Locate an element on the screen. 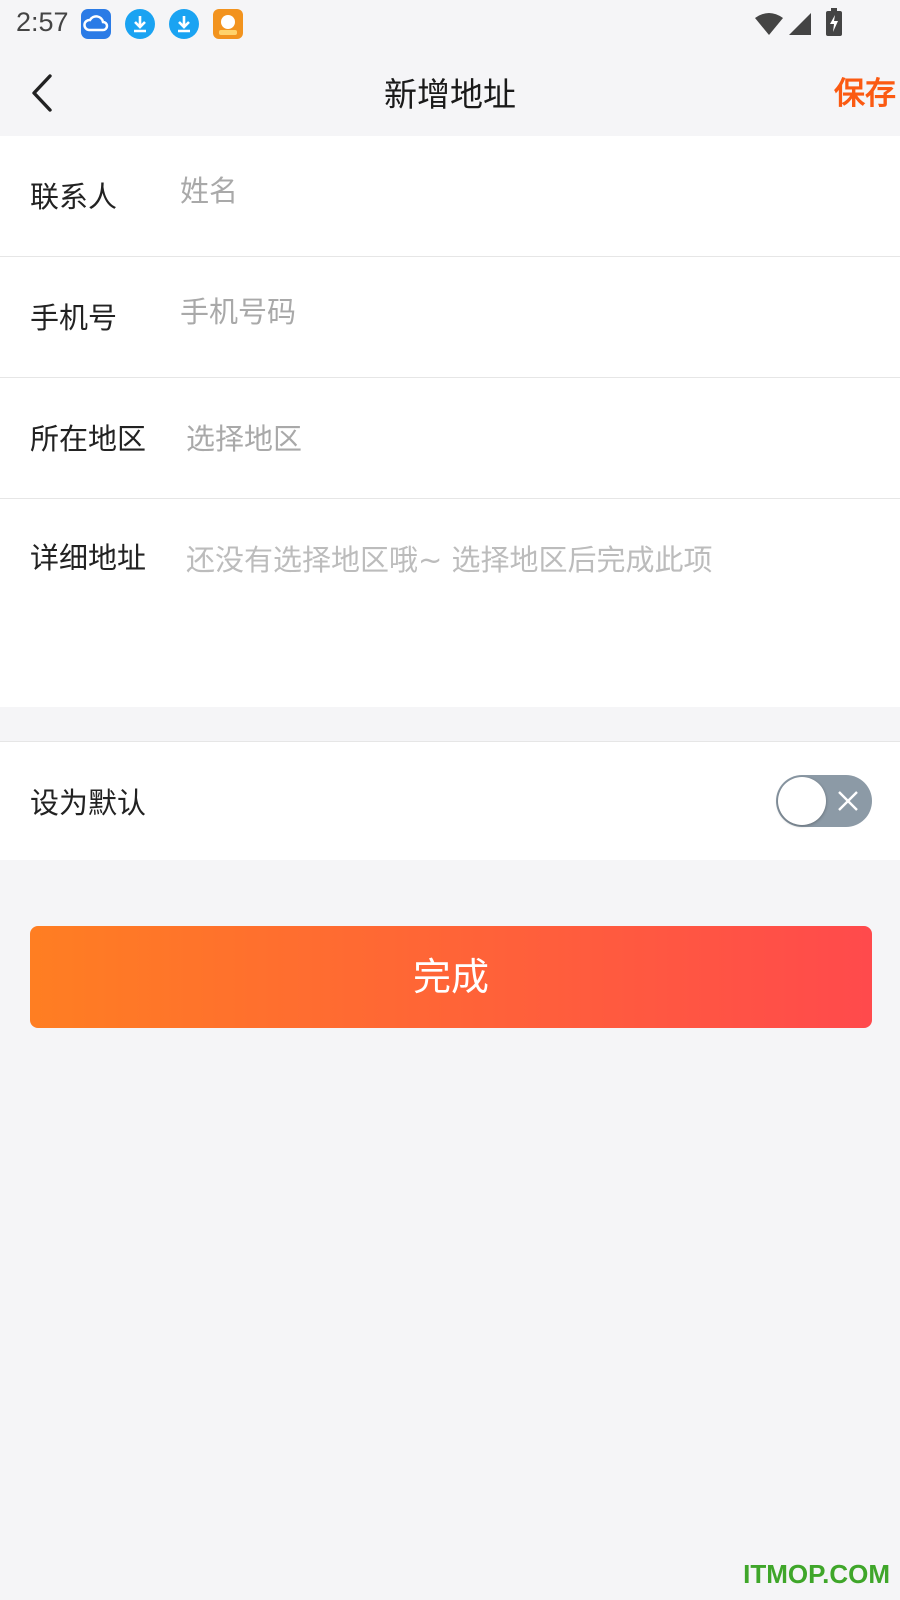  signal-icon is located at coordinates (800, 24).